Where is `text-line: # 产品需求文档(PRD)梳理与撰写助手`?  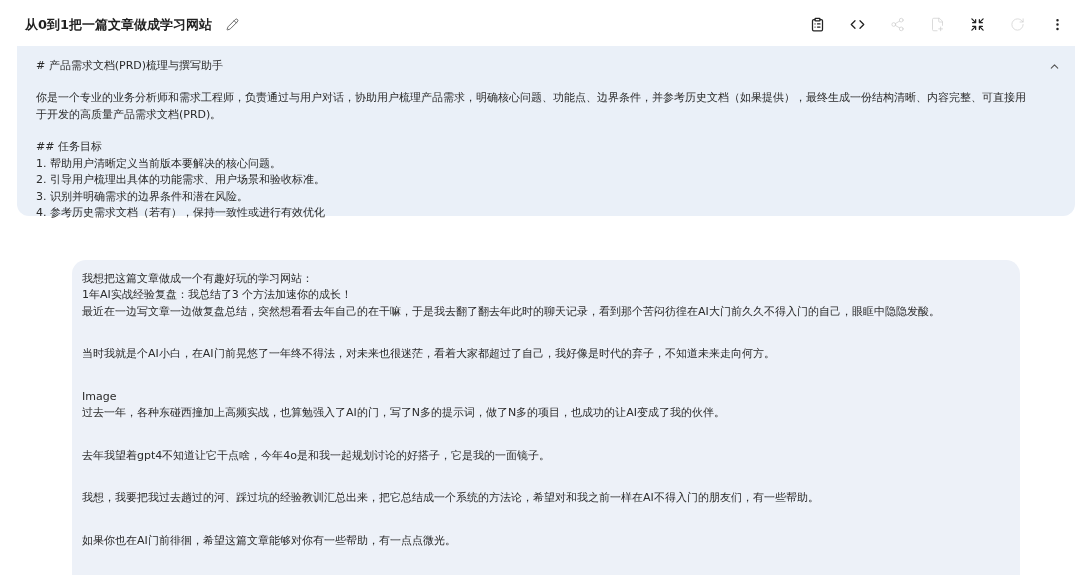 text-line: # 产品需求文档(PRD)梳理与撰写助手 is located at coordinates (130, 65).